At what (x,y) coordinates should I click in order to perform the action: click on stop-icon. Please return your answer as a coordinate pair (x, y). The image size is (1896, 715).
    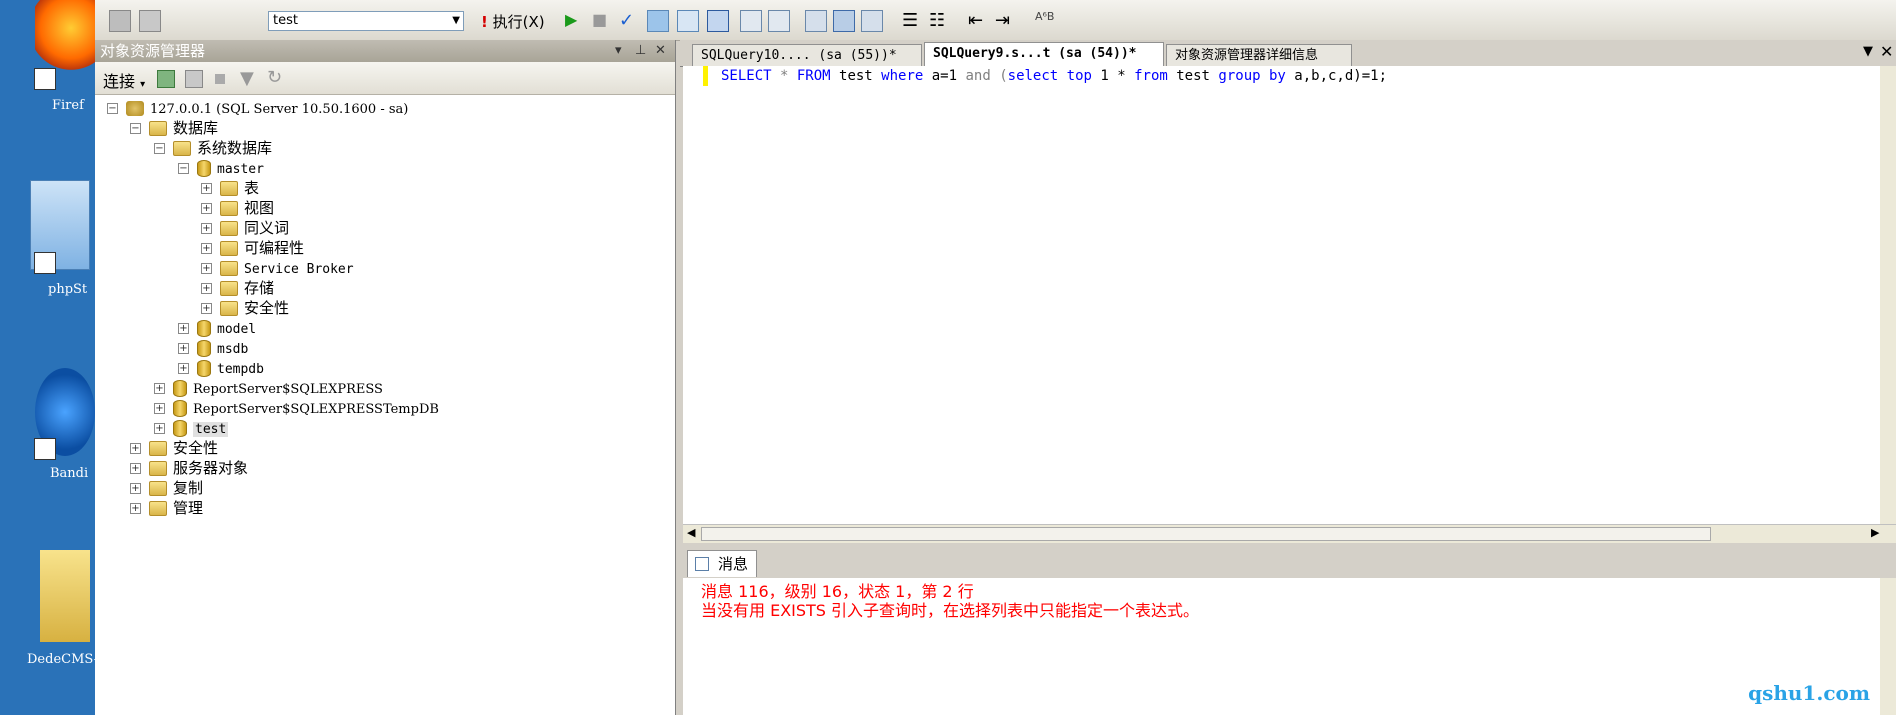
    Looking at the image, I should click on (220, 79).